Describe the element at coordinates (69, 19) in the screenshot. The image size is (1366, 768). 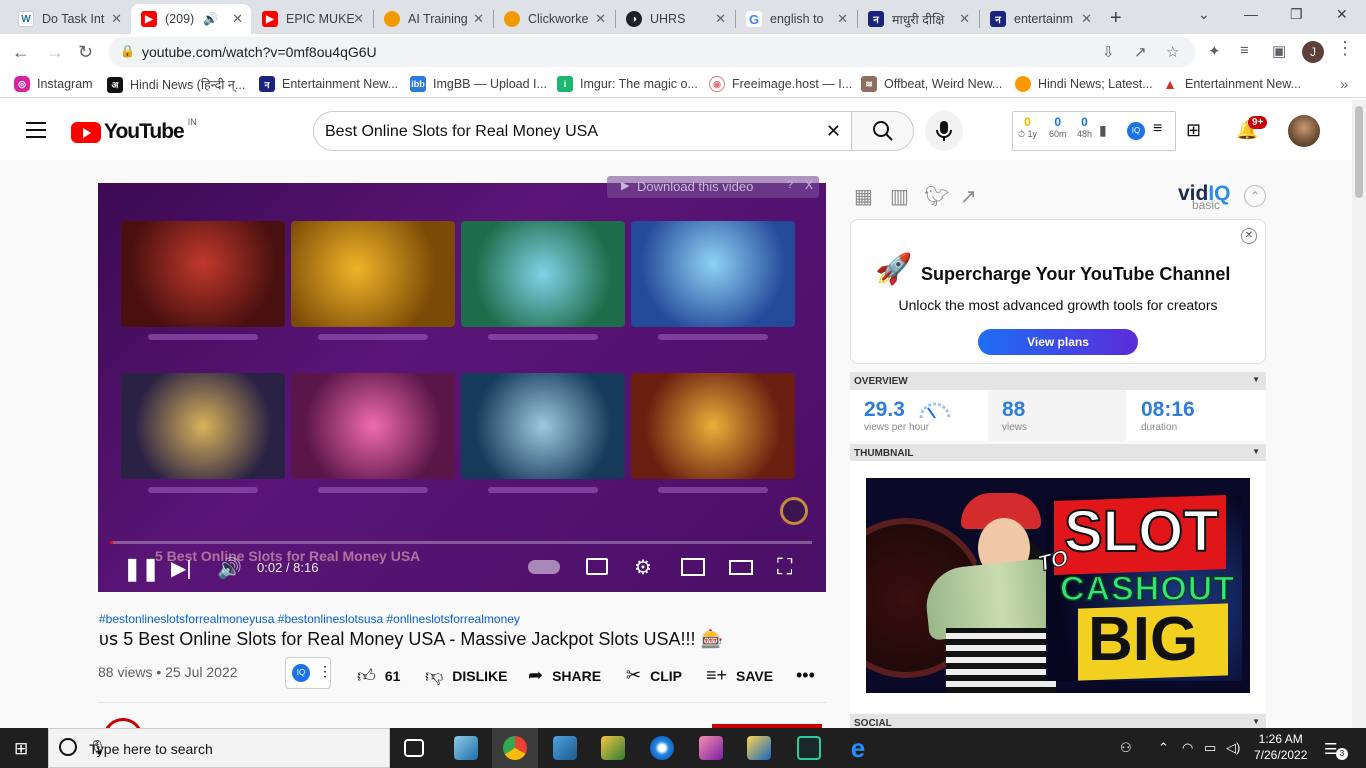
I see `tab-do-task: W Do Task Int ✕` at that location.